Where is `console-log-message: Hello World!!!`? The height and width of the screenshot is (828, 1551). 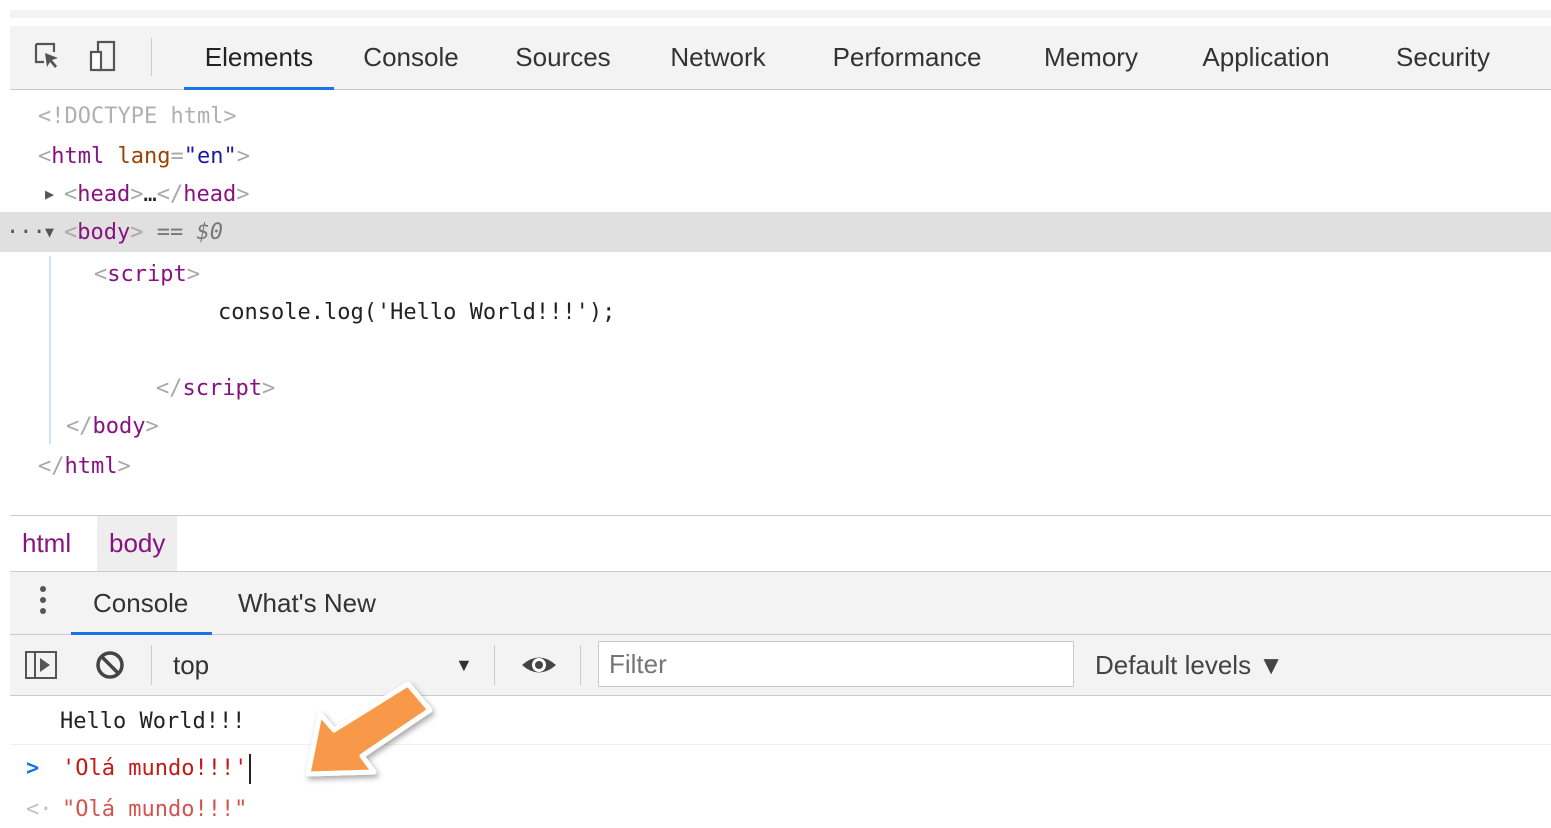 console-log-message: Hello World!!! is located at coordinates (780, 722).